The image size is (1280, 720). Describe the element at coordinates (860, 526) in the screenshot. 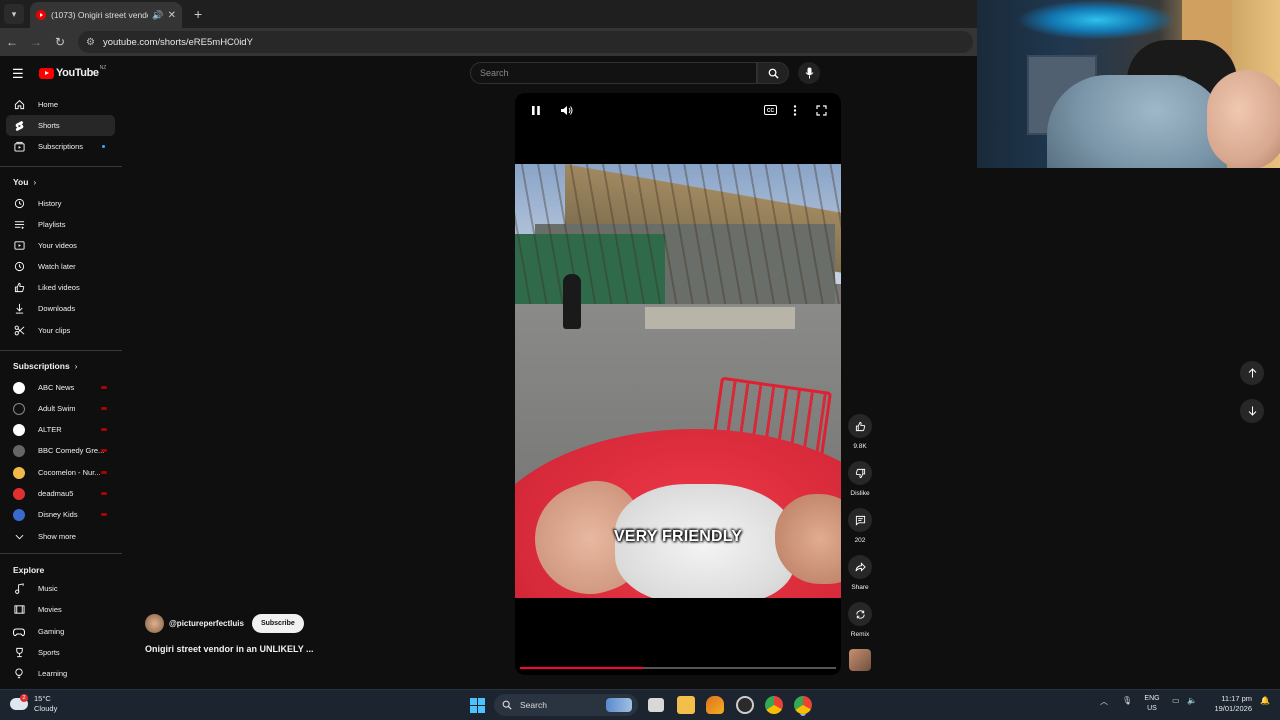

I see `comments-button: 202` at that location.